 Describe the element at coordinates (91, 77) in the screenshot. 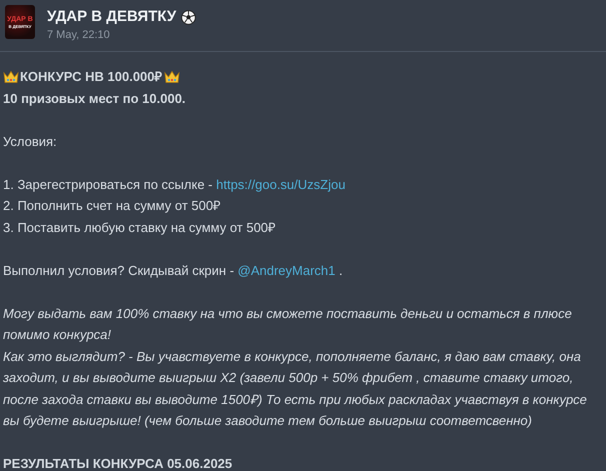

I see `post-heading: КОНКУРС НВ 100.000₽` at that location.